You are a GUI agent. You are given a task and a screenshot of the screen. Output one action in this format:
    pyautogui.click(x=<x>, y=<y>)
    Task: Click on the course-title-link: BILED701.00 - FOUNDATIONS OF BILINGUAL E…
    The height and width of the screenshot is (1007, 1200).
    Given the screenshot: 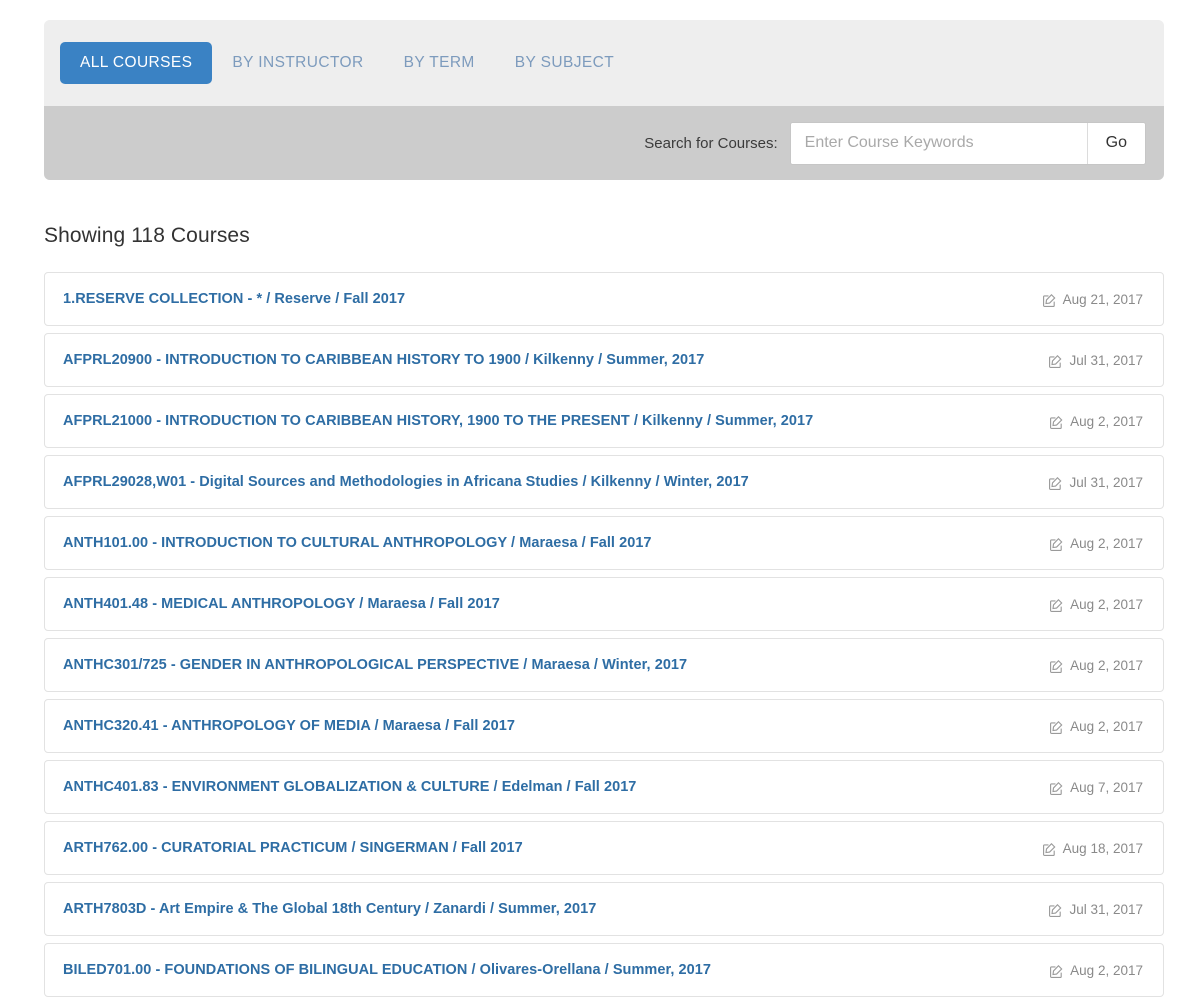 What is the action you would take?
    pyautogui.click(x=556, y=970)
    